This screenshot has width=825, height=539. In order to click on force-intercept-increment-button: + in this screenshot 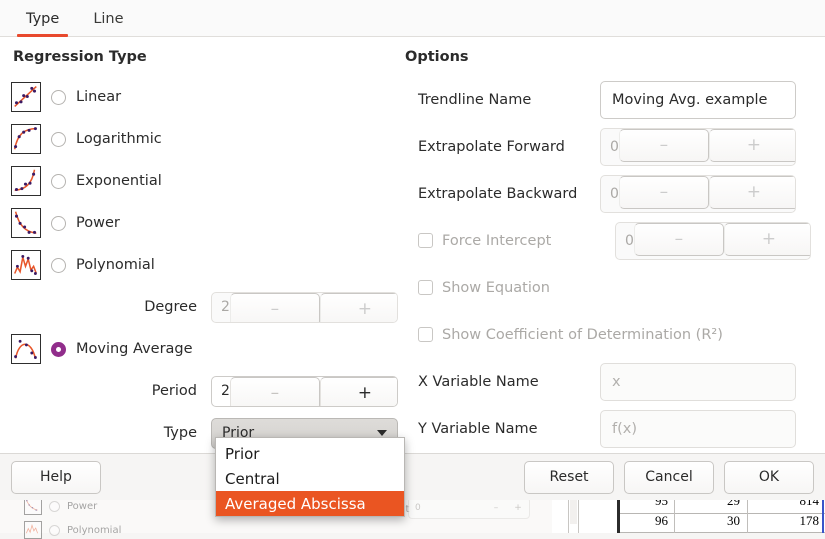, I will do `click(766, 239)`.